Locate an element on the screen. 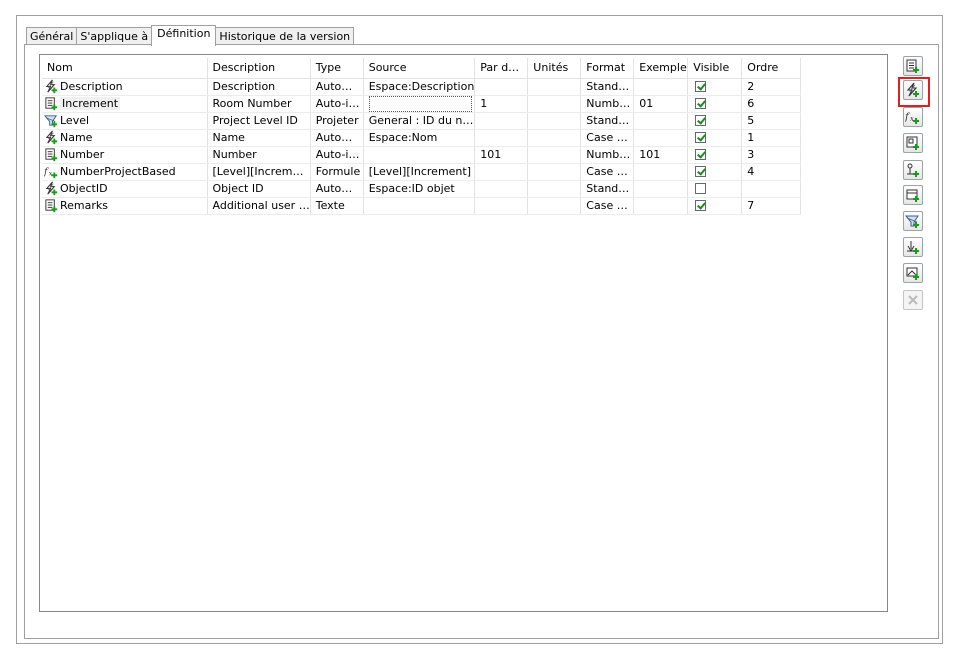  cell-default: 1 is located at coordinates (501, 104).